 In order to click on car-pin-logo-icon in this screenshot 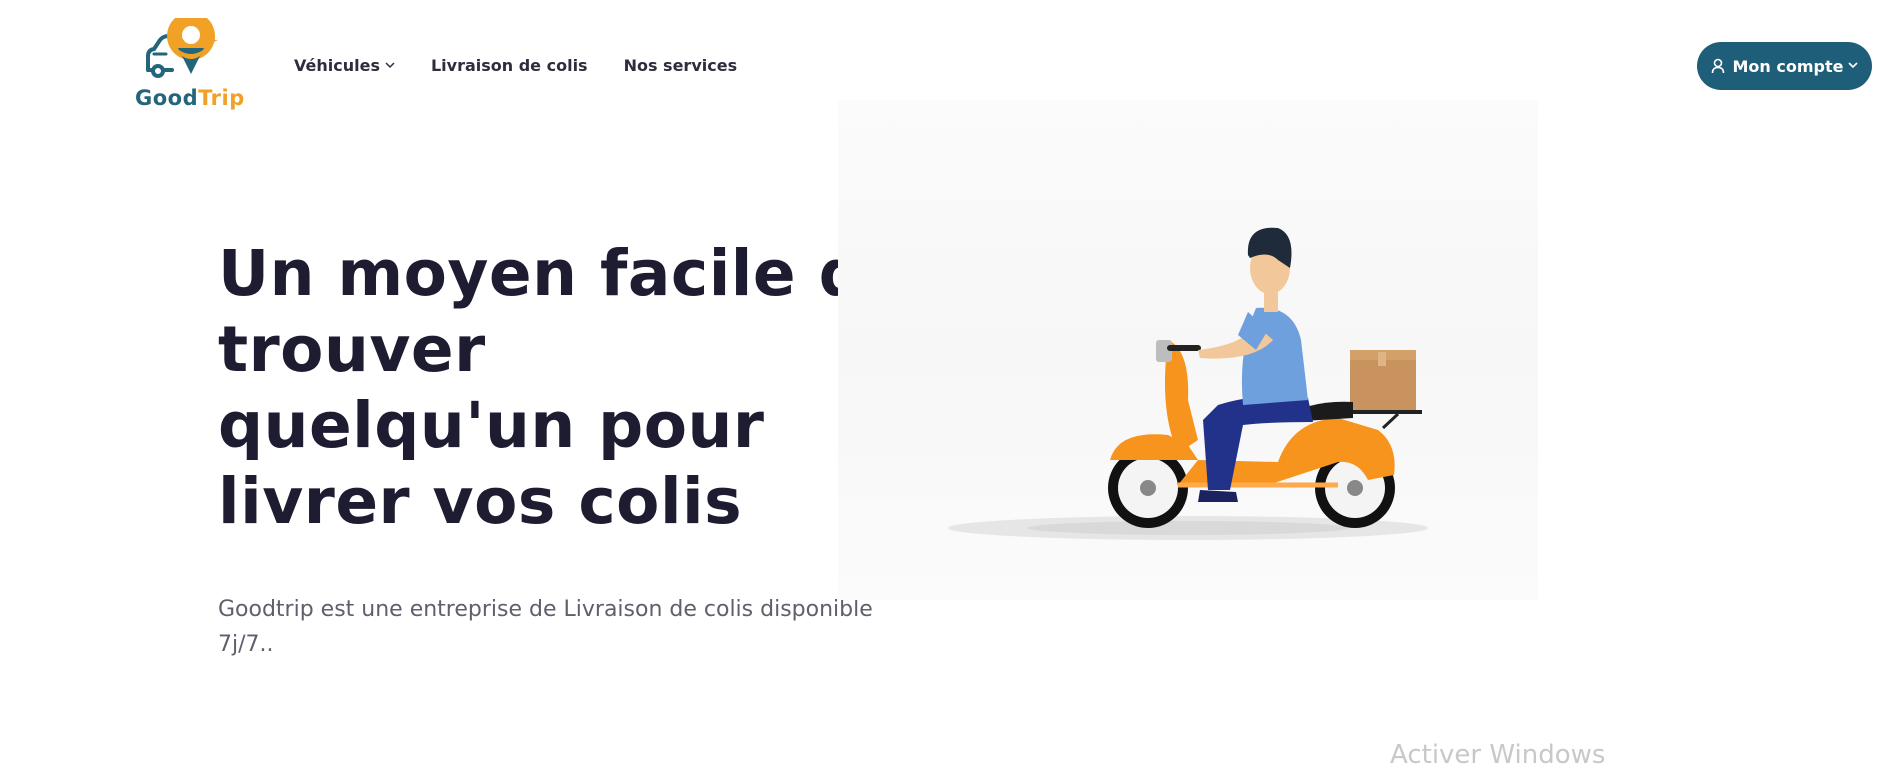, I will do `click(182, 48)`.